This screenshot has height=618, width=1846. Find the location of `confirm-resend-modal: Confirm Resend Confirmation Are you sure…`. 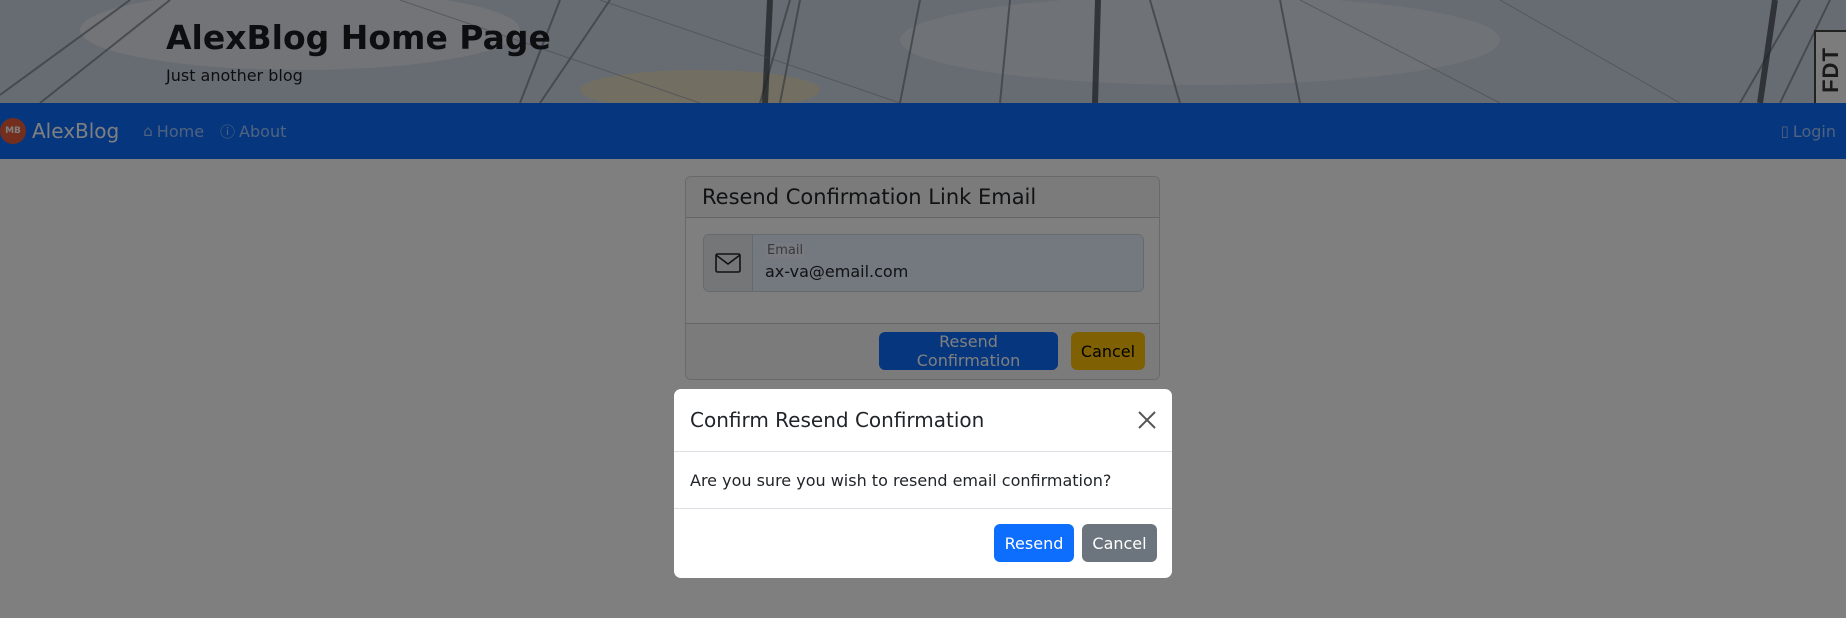

confirm-resend-modal: Confirm Resend Confirmation Are you sure… is located at coordinates (923, 483).